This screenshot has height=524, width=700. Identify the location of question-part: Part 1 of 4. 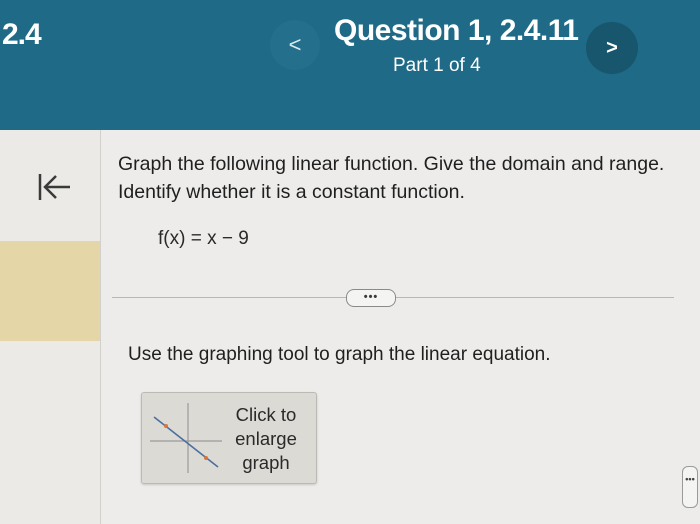
(437, 65).